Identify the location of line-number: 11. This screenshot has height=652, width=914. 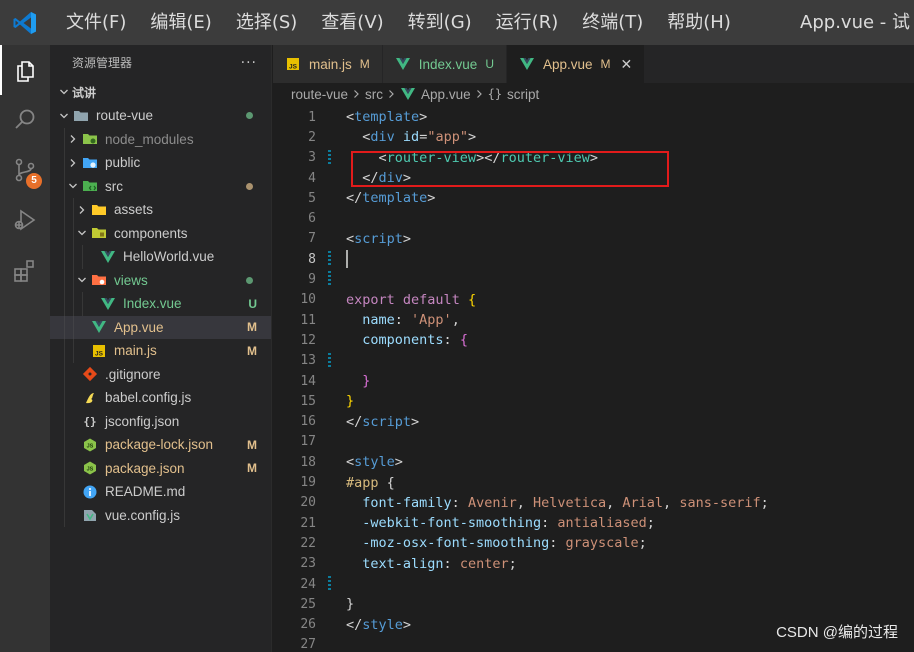
(308, 320).